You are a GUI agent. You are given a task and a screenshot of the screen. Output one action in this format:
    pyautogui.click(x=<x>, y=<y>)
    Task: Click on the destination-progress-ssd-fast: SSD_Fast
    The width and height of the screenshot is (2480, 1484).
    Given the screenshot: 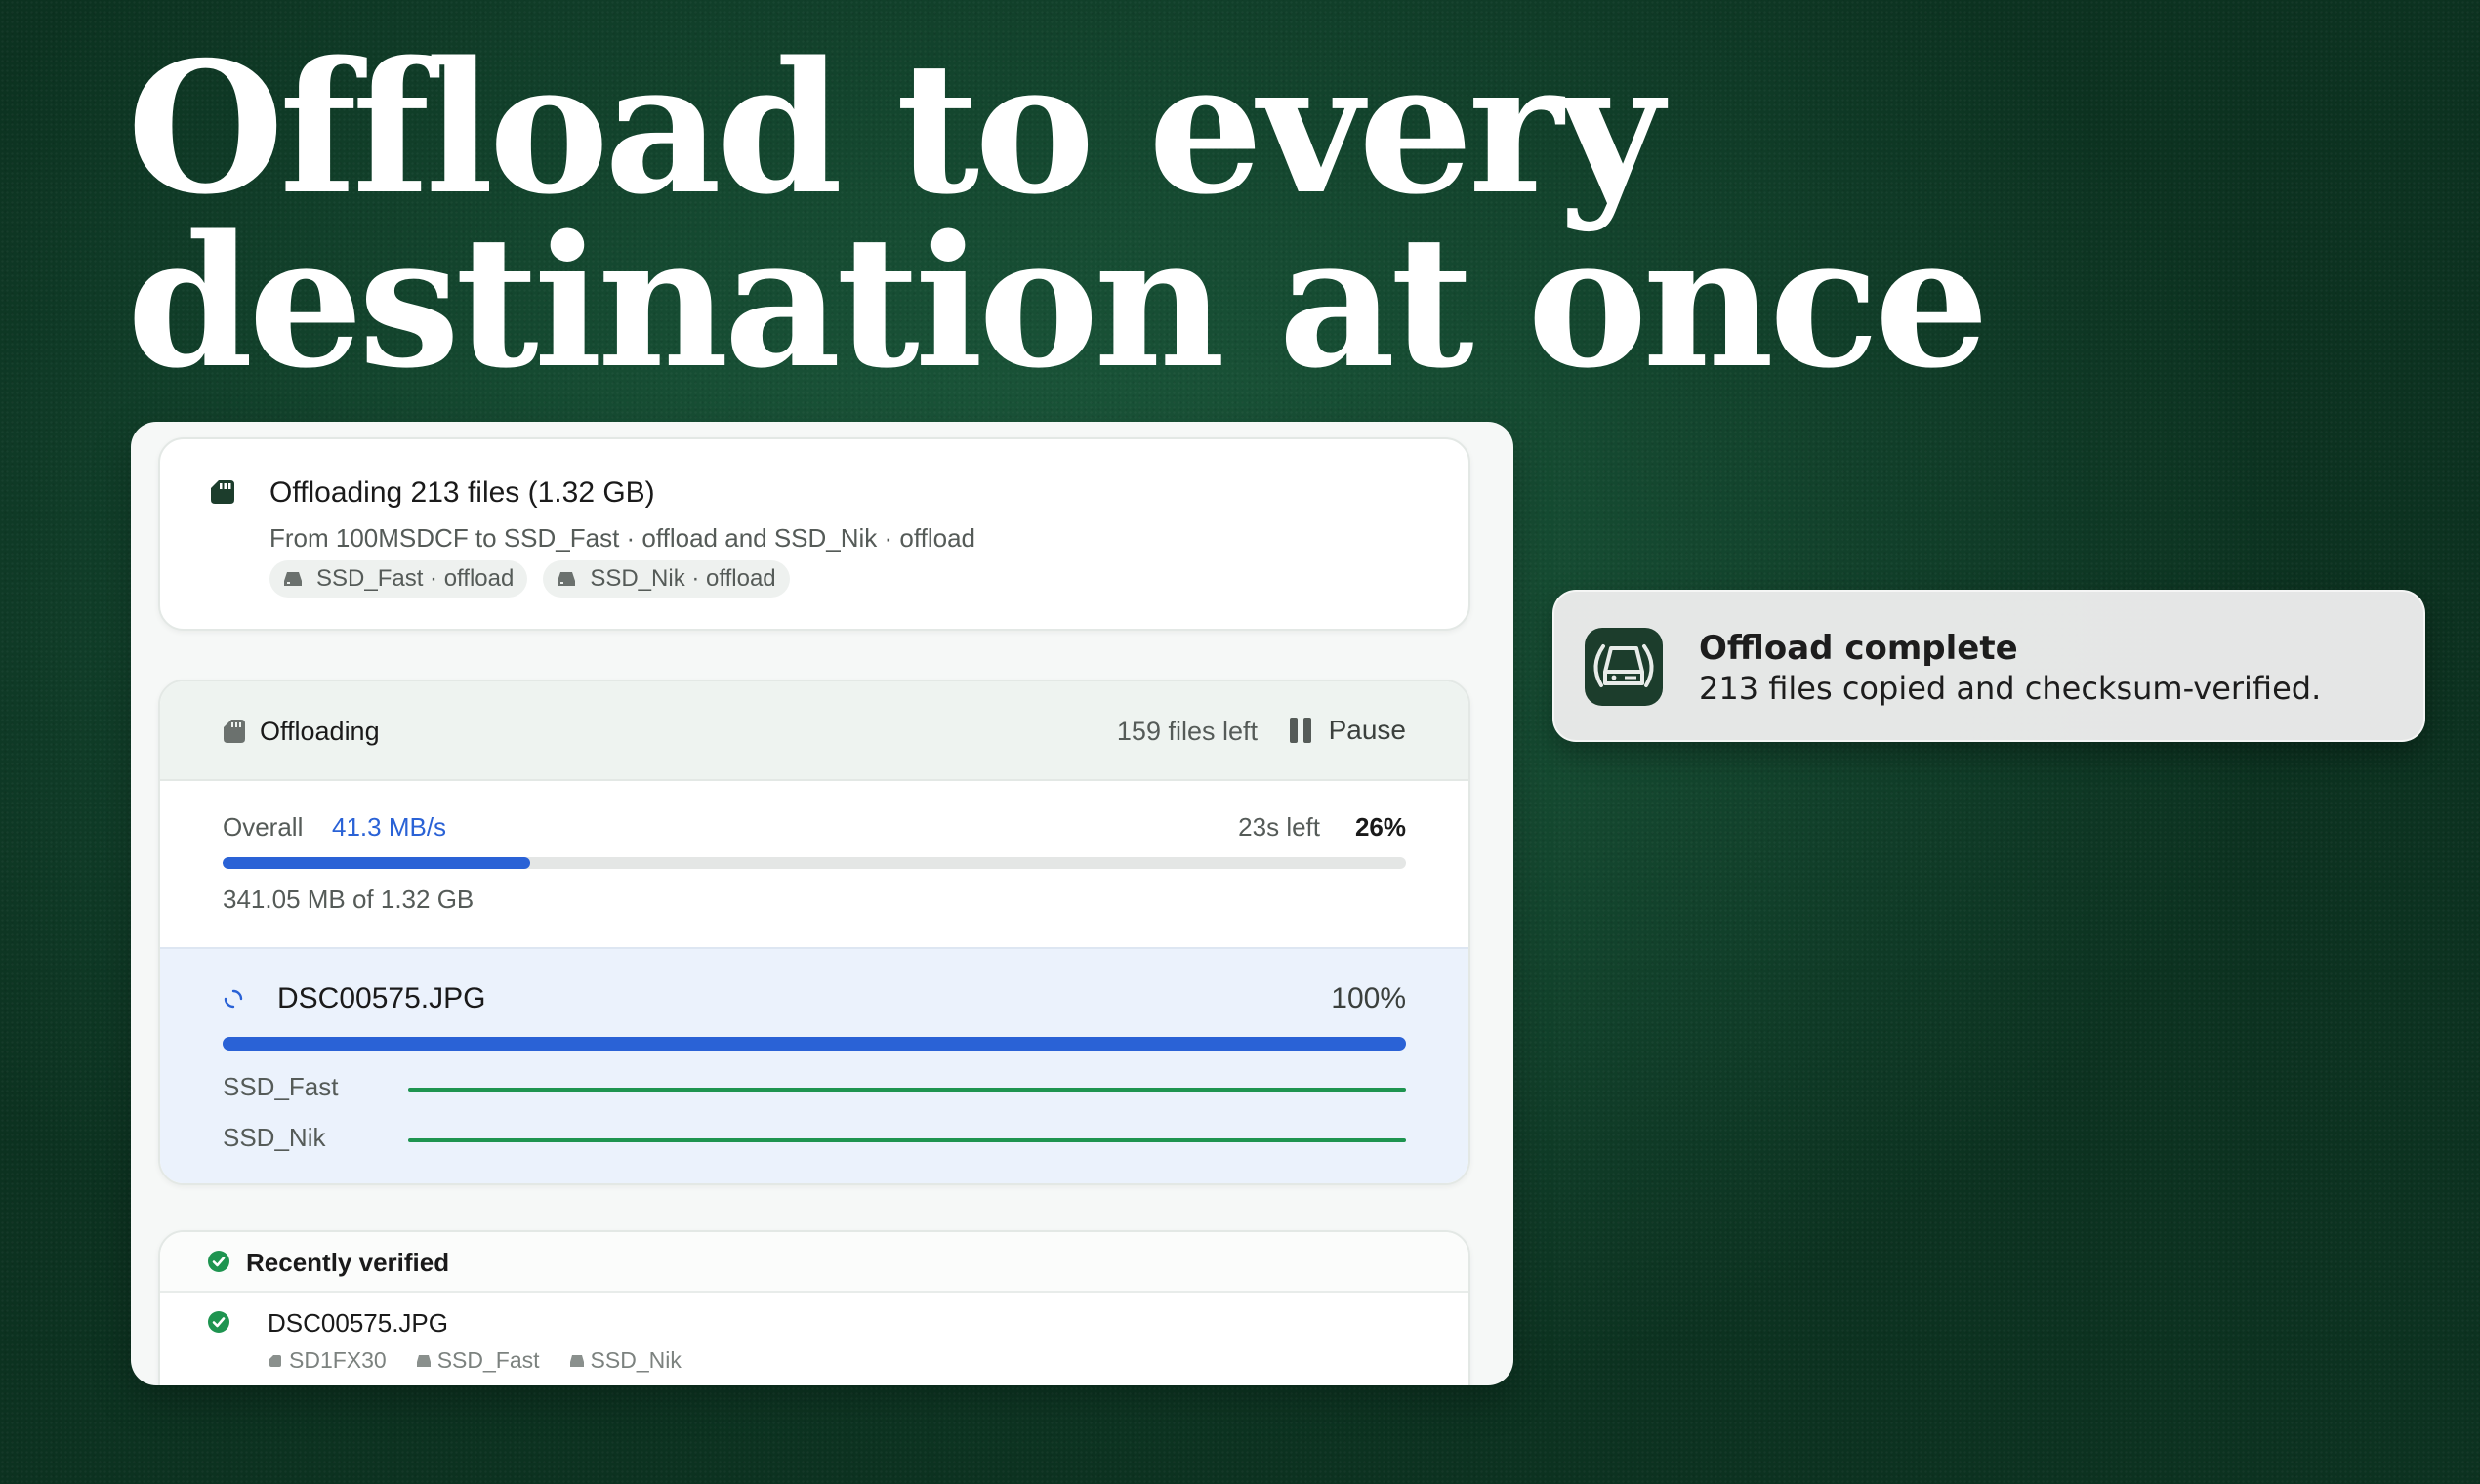 What is the action you would take?
    pyautogui.click(x=814, y=1090)
    